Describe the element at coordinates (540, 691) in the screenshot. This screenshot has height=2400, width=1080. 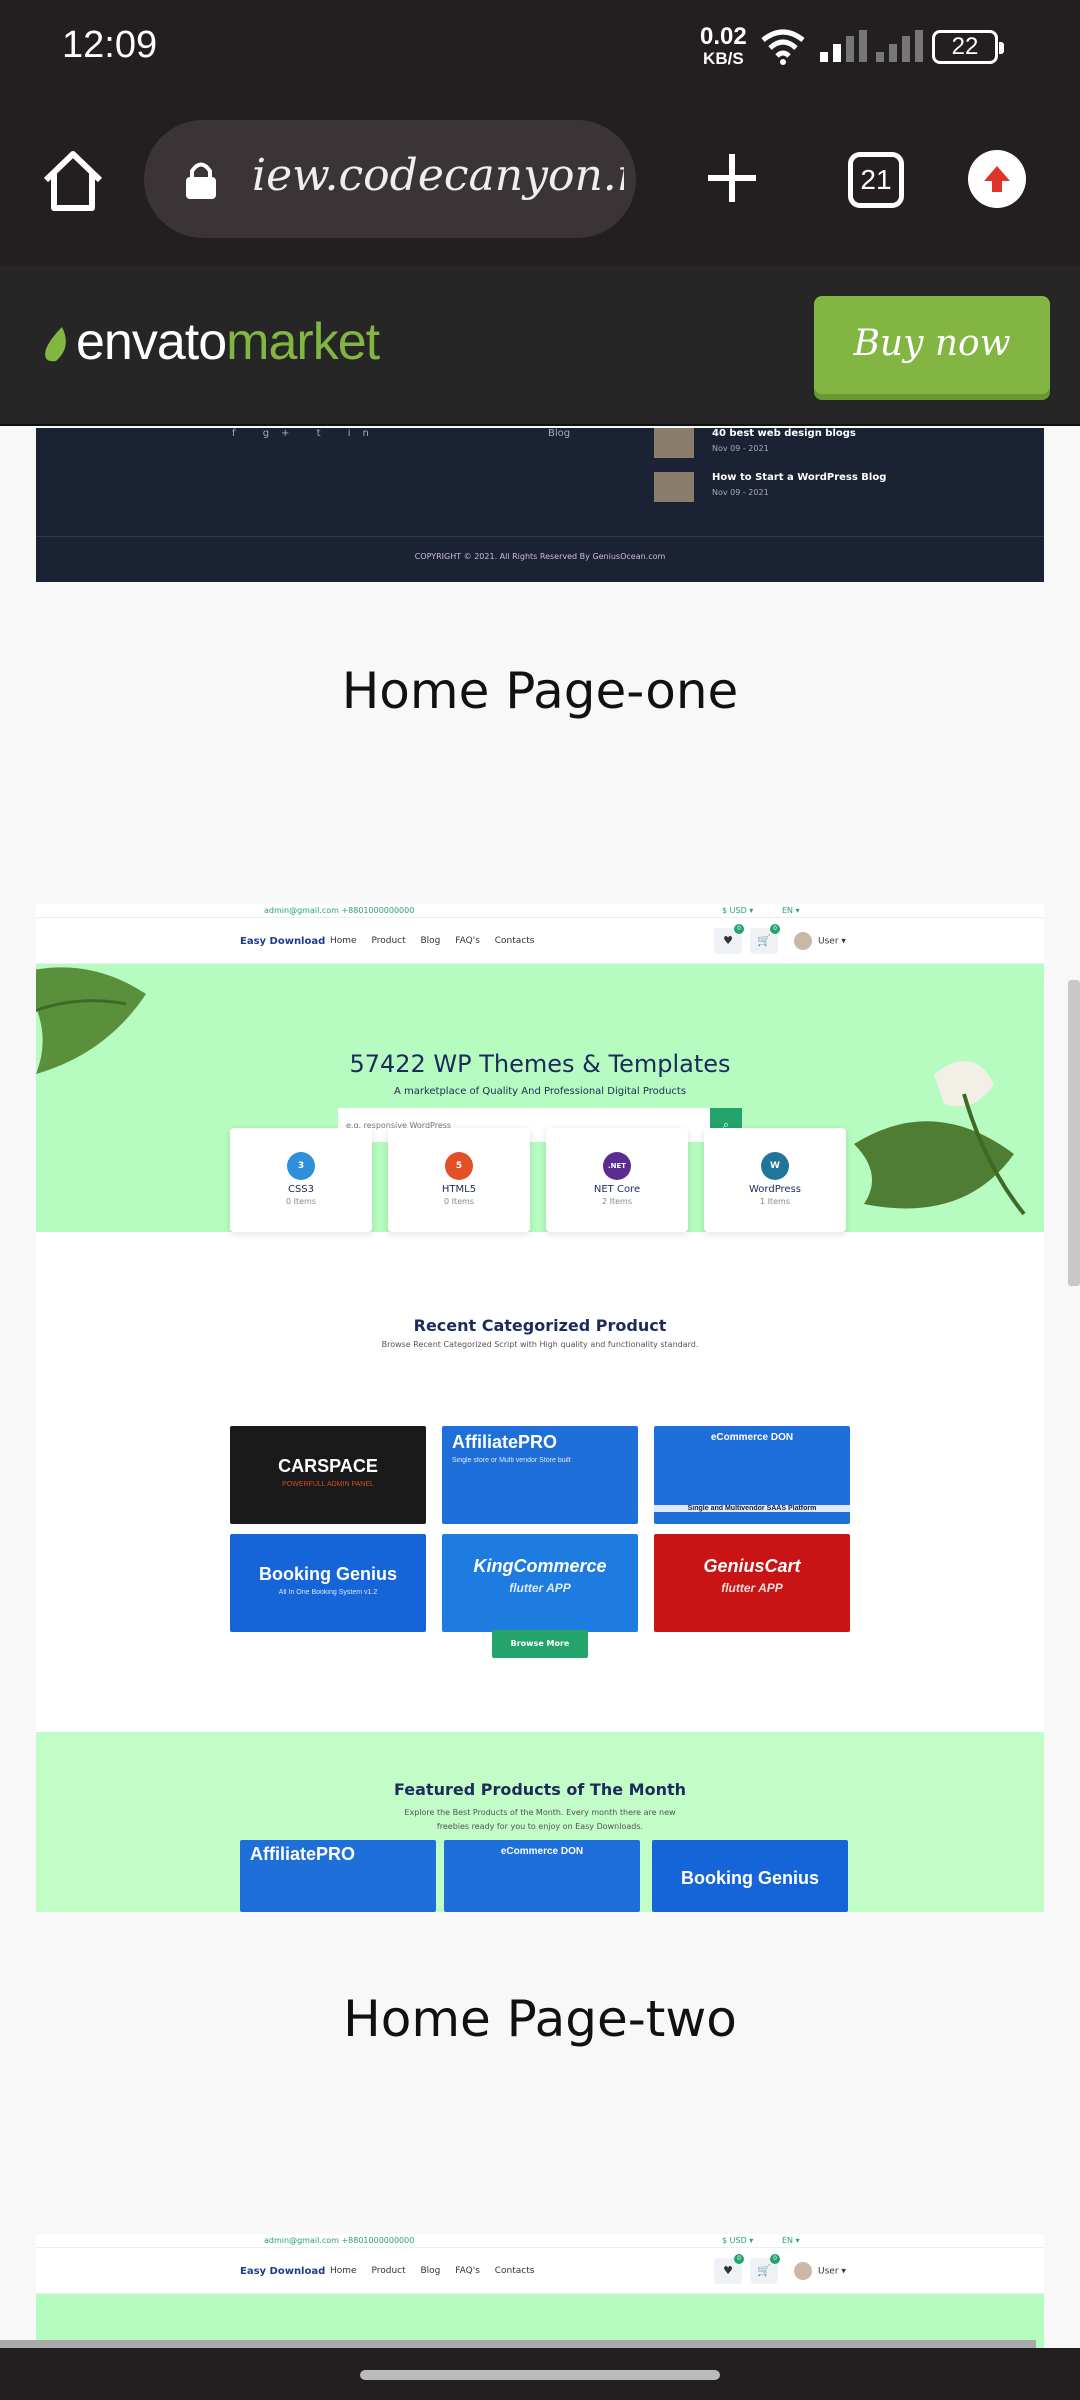
I see `home-page-one-heading: Home Page-one` at that location.